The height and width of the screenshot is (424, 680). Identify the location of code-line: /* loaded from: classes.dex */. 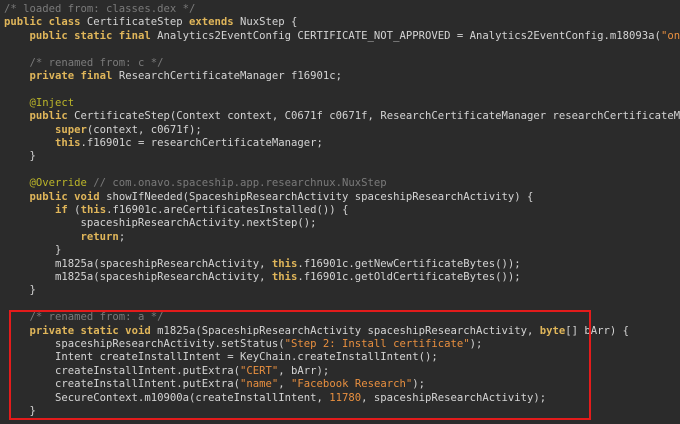
(99, 9).